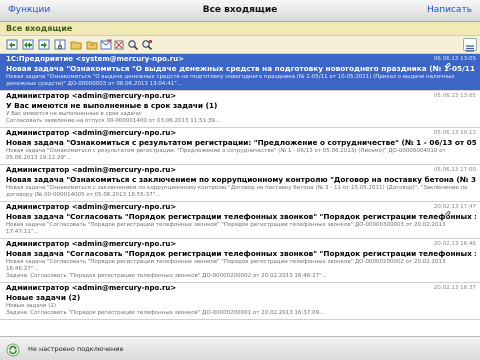  I want to click on reply-all-icon, so click(28, 44).